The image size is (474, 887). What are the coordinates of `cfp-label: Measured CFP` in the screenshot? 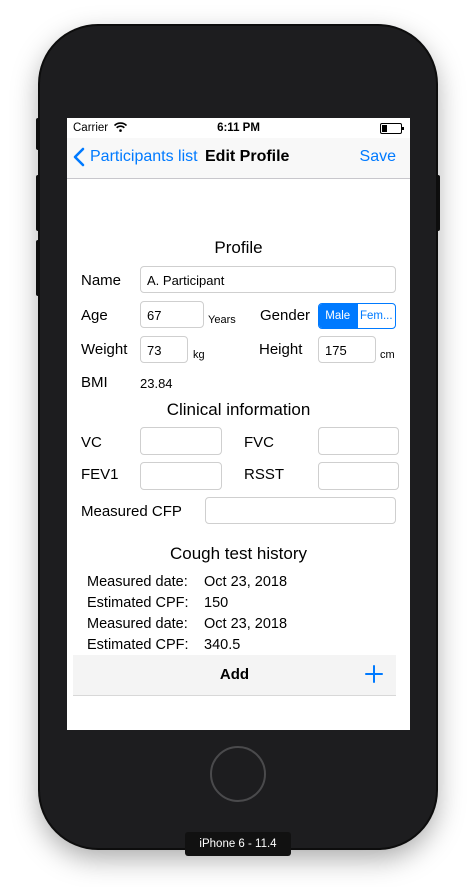 It's located at (131, 511).